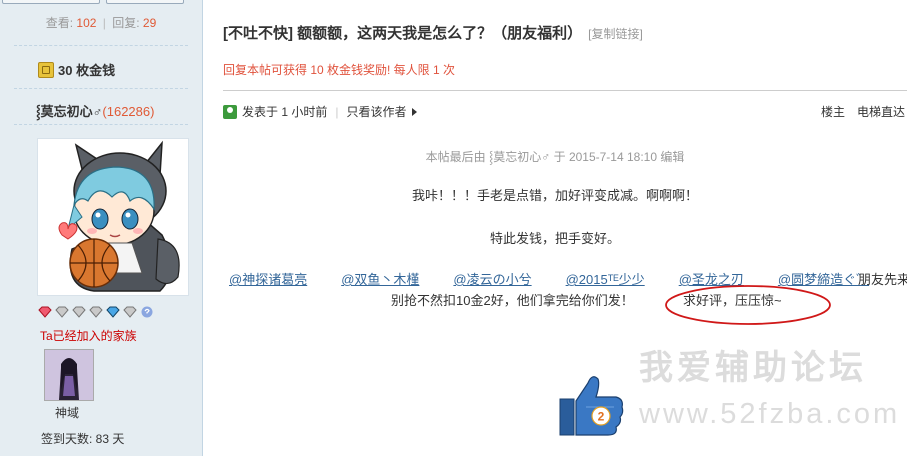  I want to click on red-circle-annotation, so click(748, 305).